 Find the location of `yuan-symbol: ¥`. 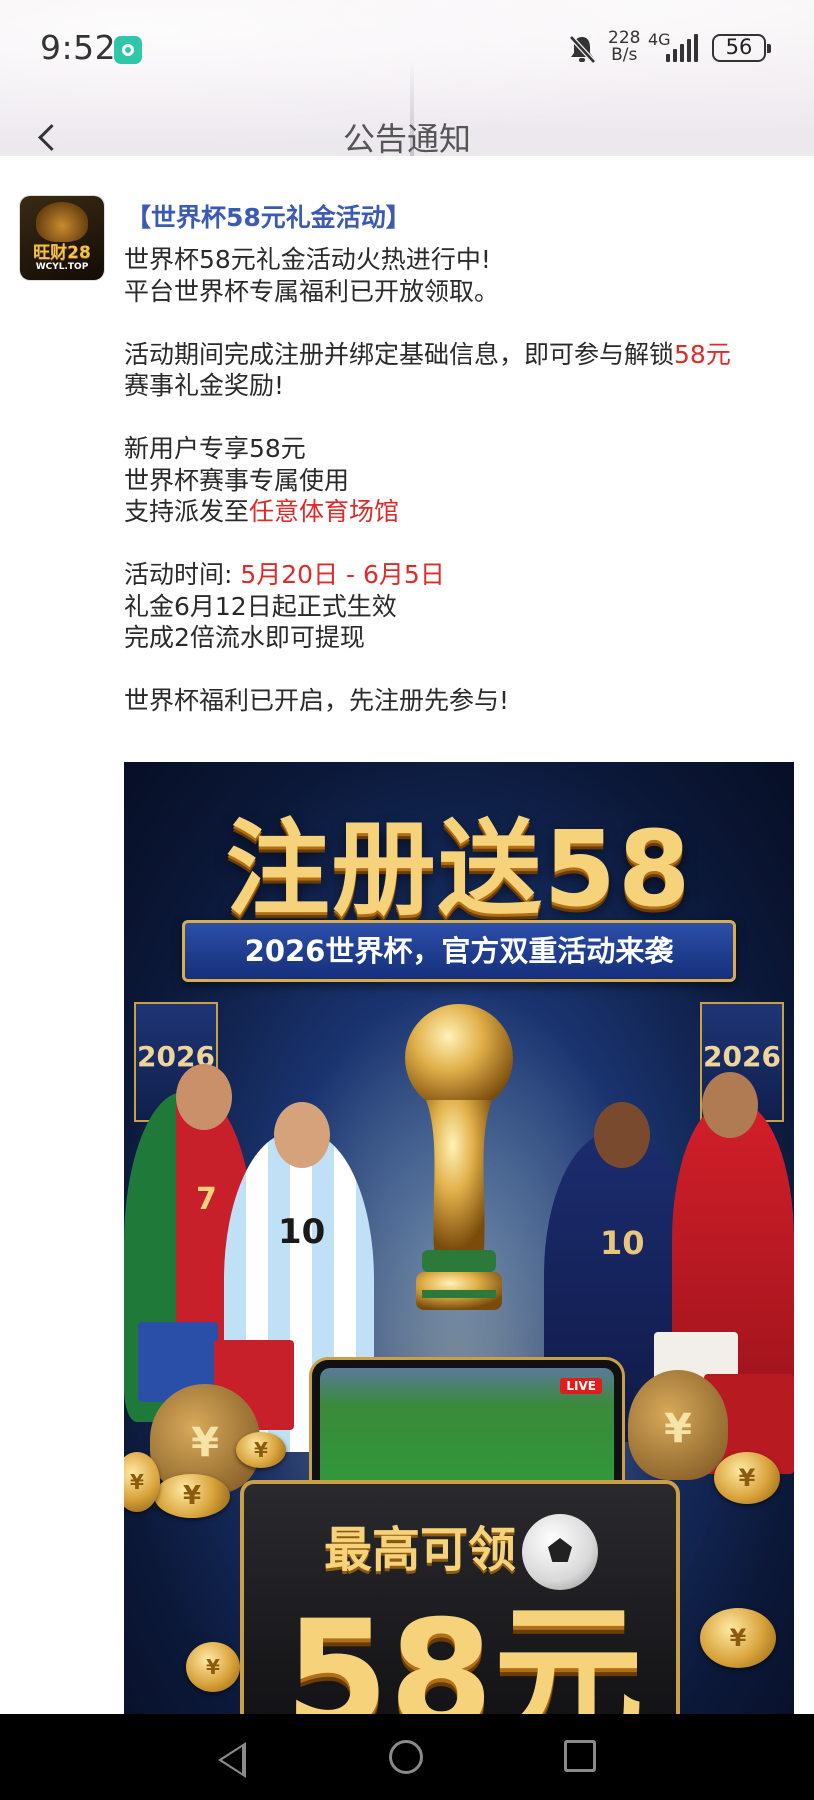

yuan-symbol: ¥ is located at coordinates (678, 1429).